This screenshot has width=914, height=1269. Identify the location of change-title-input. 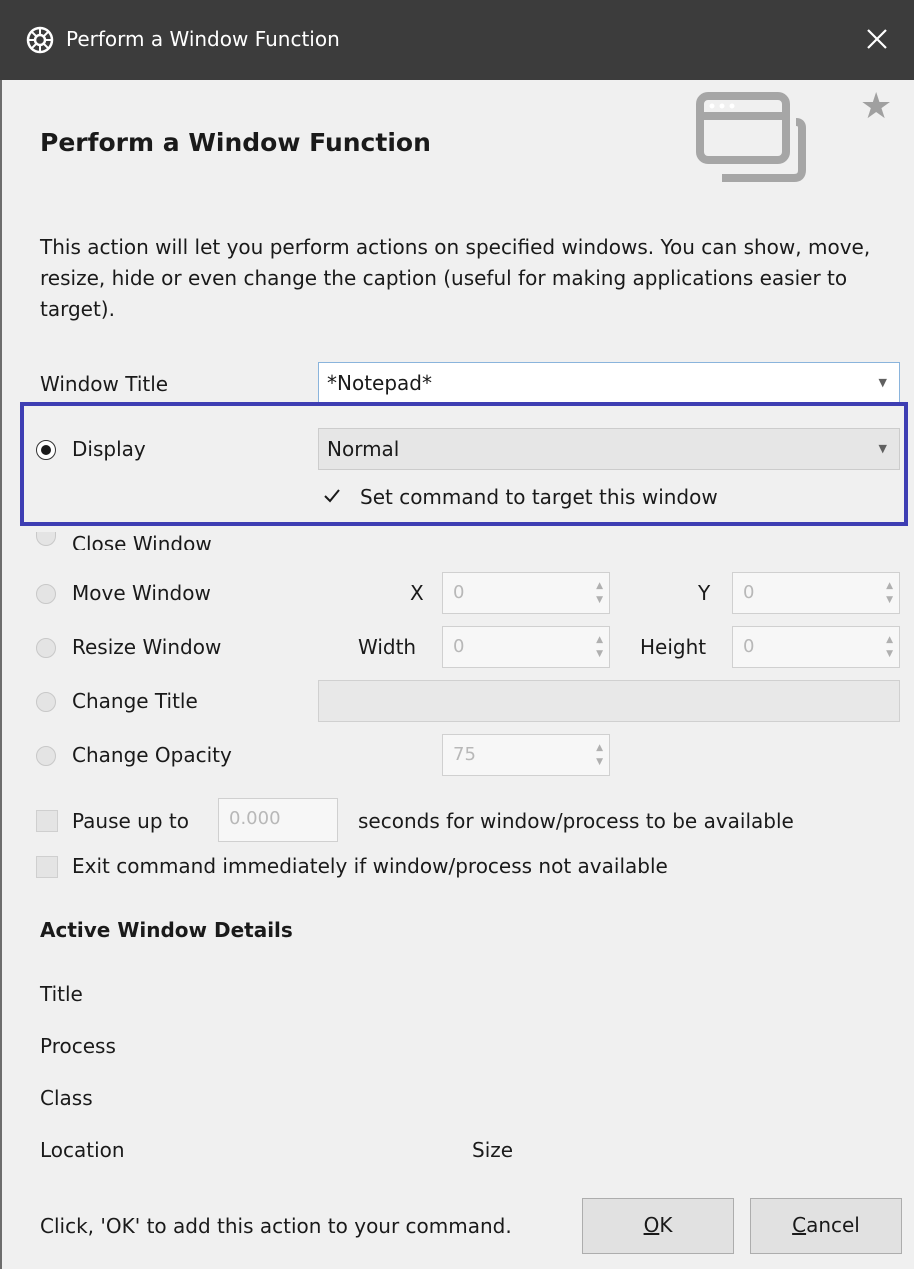
(609, 701).